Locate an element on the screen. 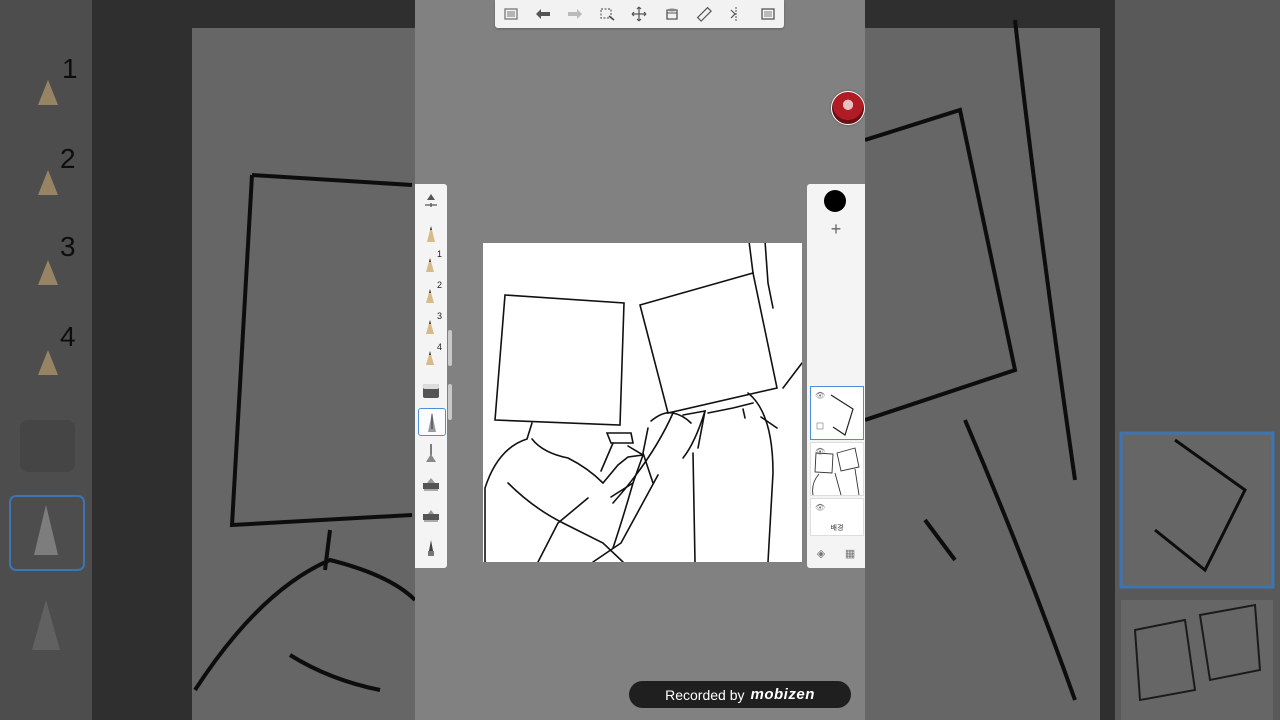  pencil-icon is located at coordinates (431, 233).